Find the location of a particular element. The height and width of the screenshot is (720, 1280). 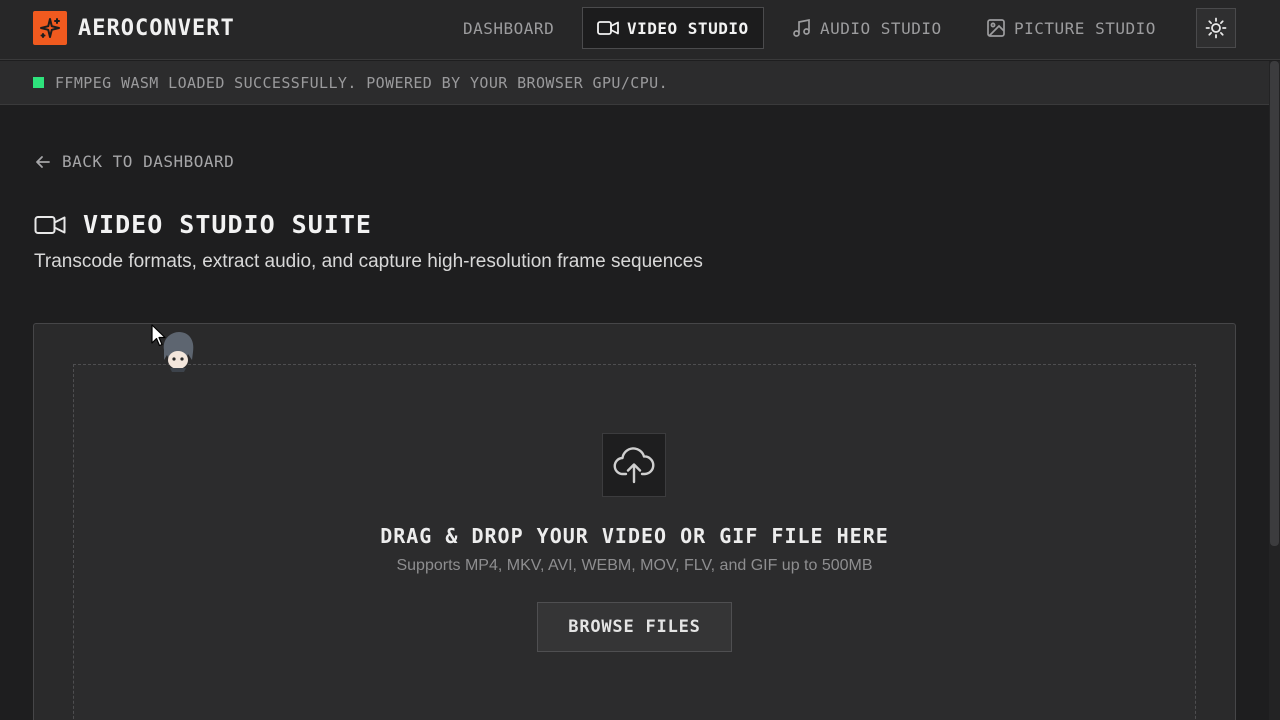

nav-audio-studio: AUDIO STUDIO is located at coordinates (867, 28).